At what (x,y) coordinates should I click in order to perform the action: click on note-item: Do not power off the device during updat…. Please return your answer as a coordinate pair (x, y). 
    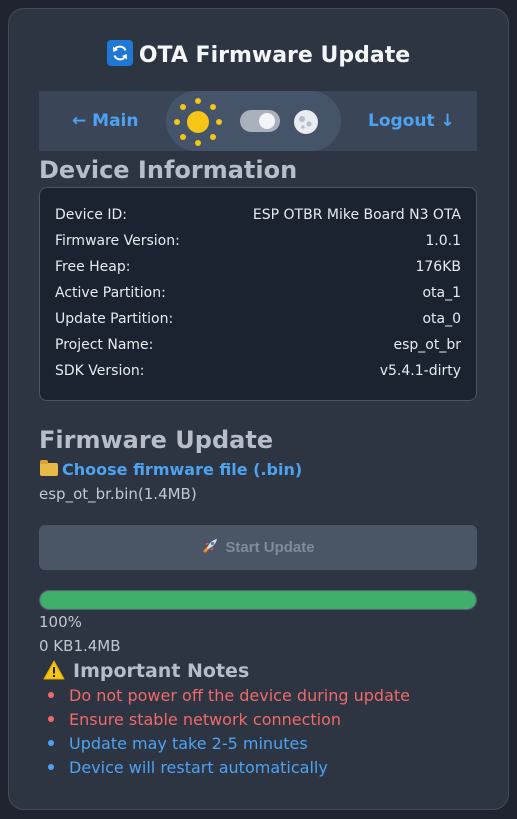
    Looking at the image, I should click on (229, 695).